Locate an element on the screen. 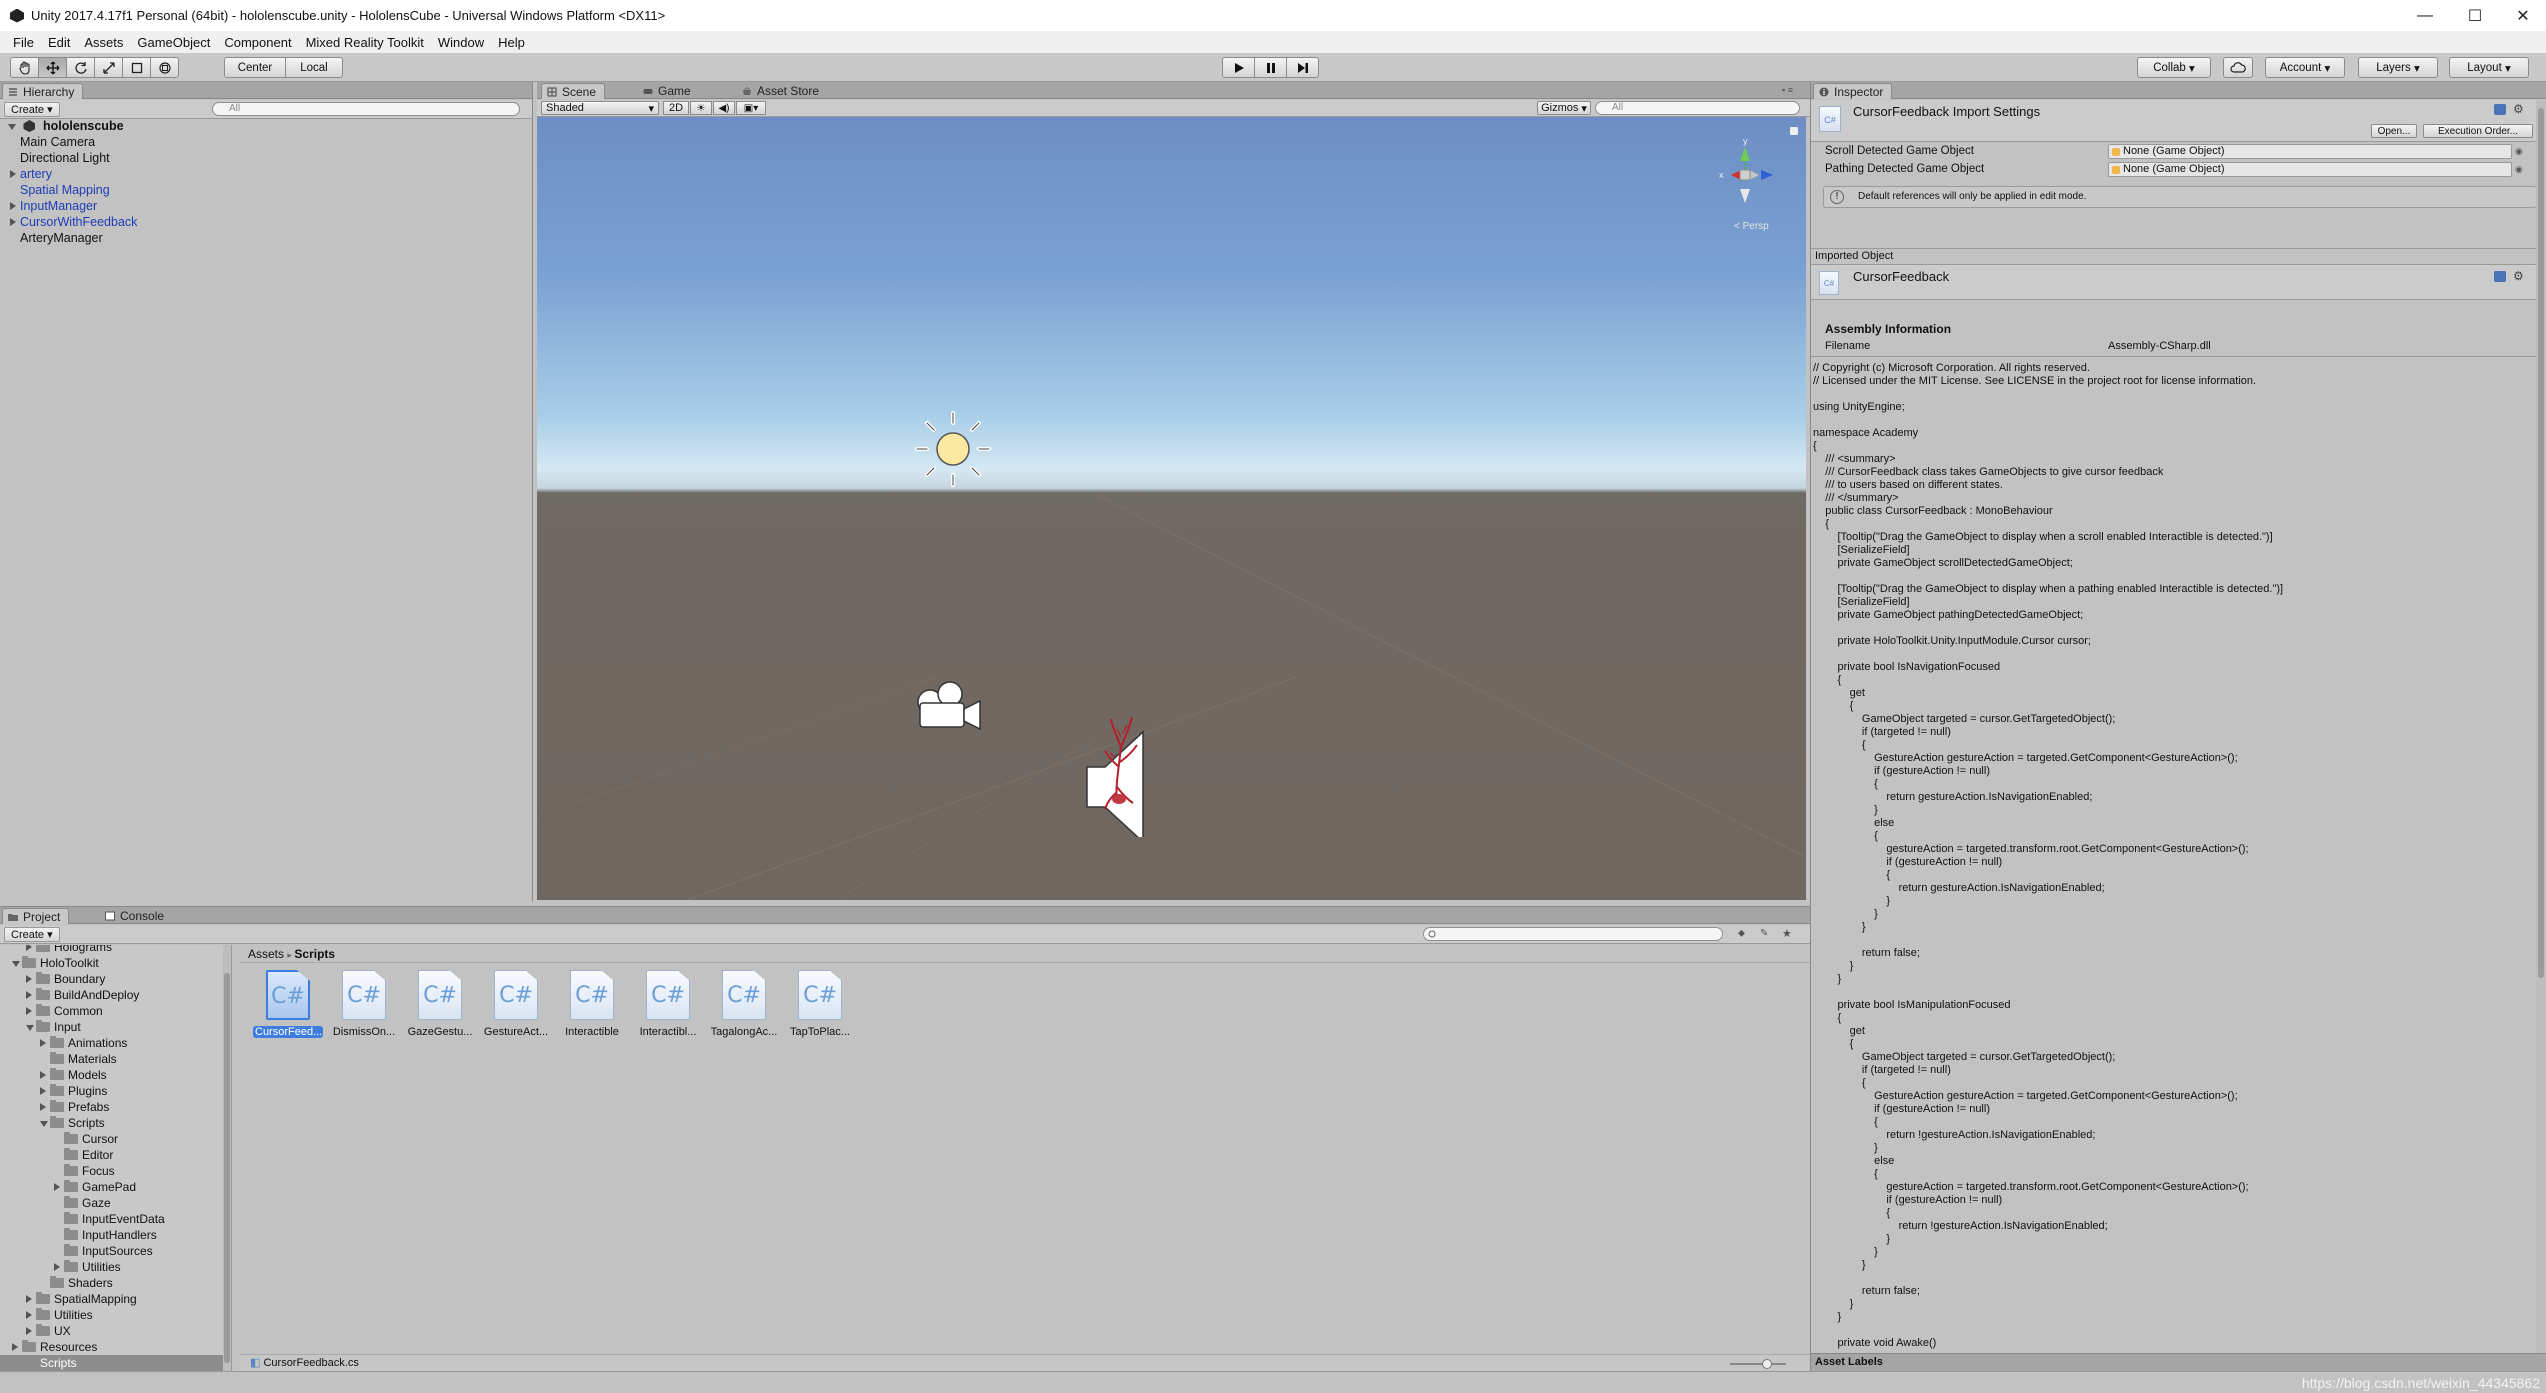 This screenshot has height=1393, width=2546. project-create-button: Create ▾ is located at coordinates (32, 934).